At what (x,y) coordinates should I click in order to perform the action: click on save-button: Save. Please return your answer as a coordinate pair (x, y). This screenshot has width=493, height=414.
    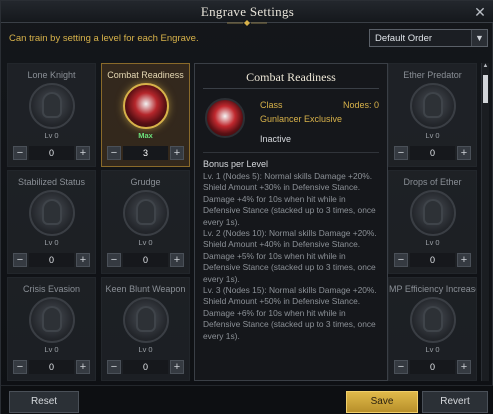
    Looking at the image, I should click on (382, 402).